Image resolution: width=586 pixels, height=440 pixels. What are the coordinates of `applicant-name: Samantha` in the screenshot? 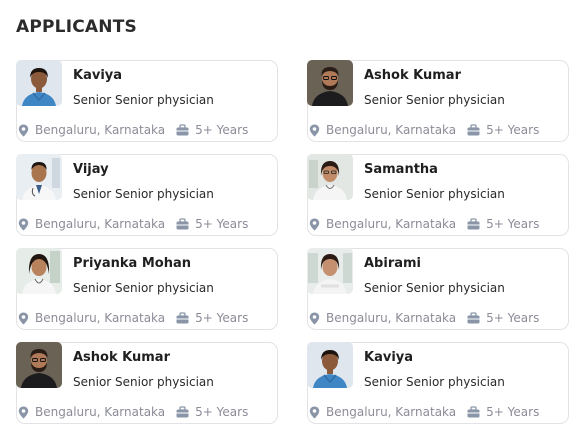 It's located at (401, 169).